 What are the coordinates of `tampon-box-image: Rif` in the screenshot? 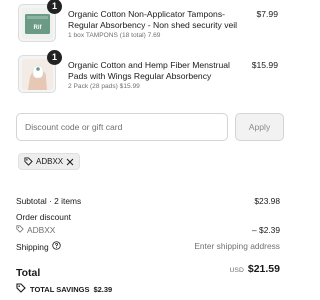 It's located at (37, 23).